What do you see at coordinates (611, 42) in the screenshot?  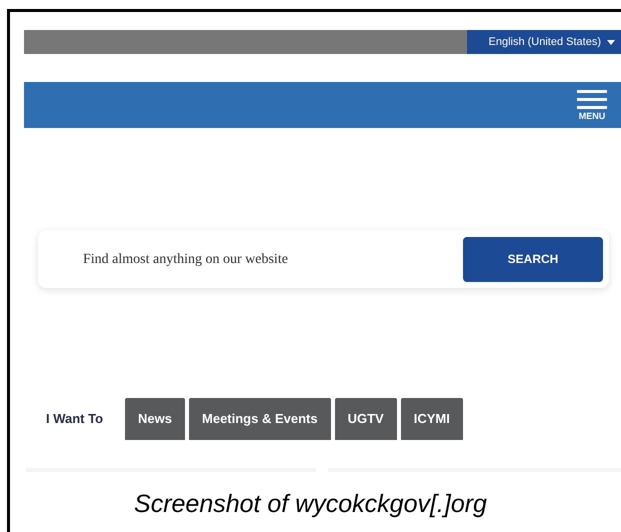 I see `caret-icon` at bounding box center [611, 42].